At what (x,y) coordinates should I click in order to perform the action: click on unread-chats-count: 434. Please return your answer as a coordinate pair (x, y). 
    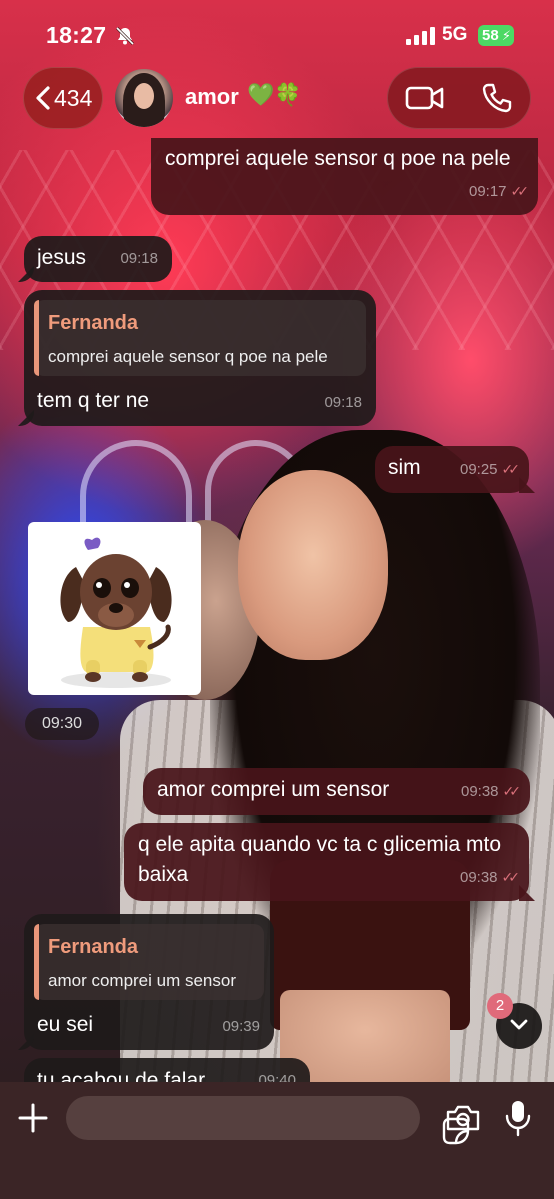
    Looking at the image, I should click on (73, 98).